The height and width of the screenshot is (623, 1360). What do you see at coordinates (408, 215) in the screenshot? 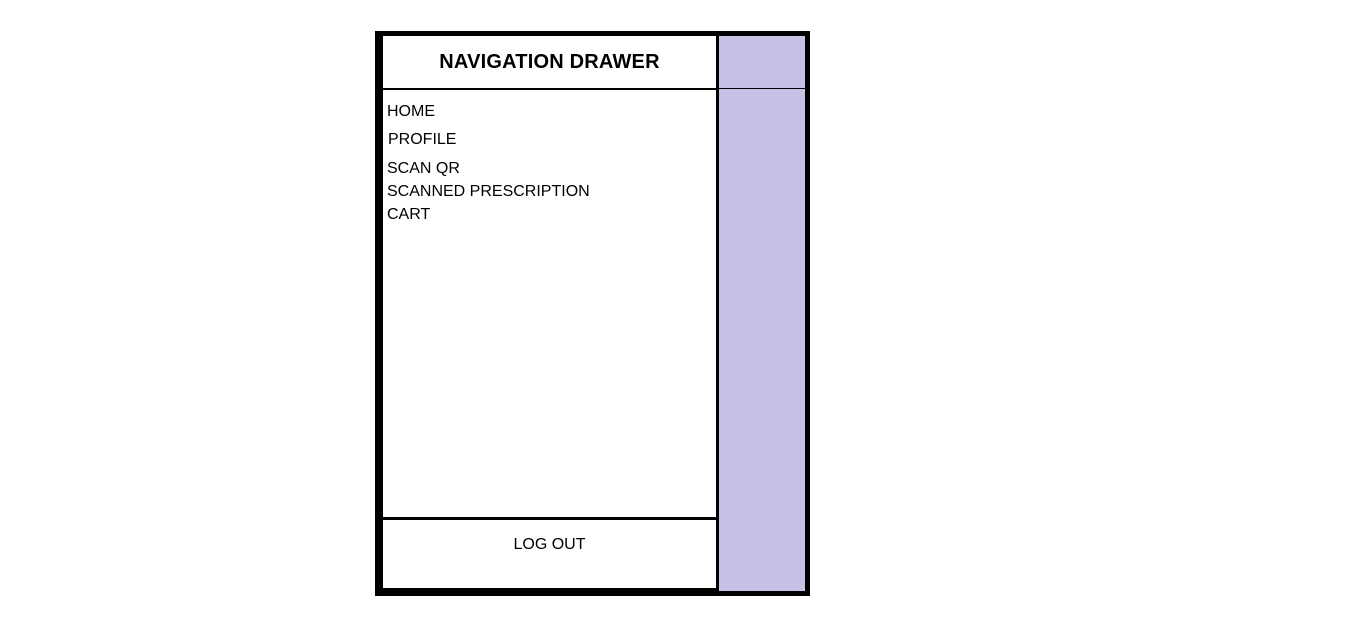
I see `menu-item-cart: CART` at bounding box center [408, 215].